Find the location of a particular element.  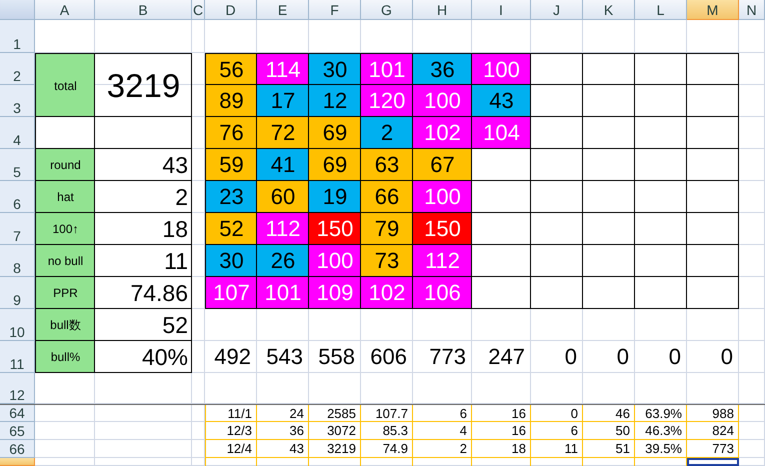

row-header: 66 is located at coordinates (17, 449).